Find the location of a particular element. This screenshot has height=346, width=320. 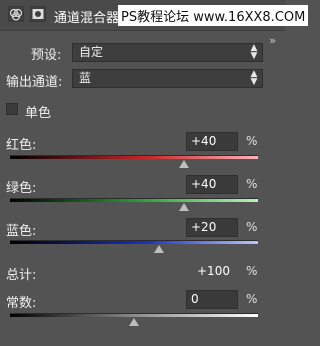

panel-header: 通道混合器 PS教程论坛 www.16XX8.COM is located at coordinates (154, 15).